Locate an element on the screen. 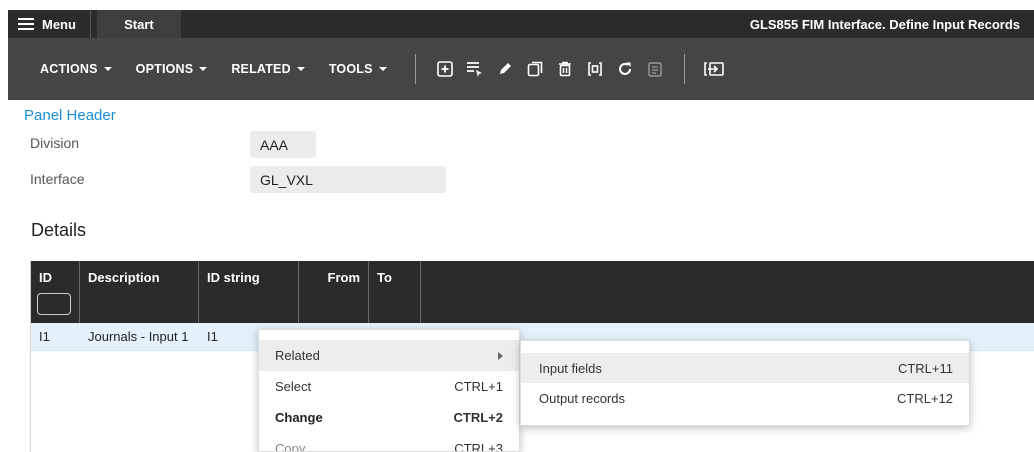 The height and width of the screenshot is (452, 1034). column-header-description: Description is located at coordinates (139, 292).